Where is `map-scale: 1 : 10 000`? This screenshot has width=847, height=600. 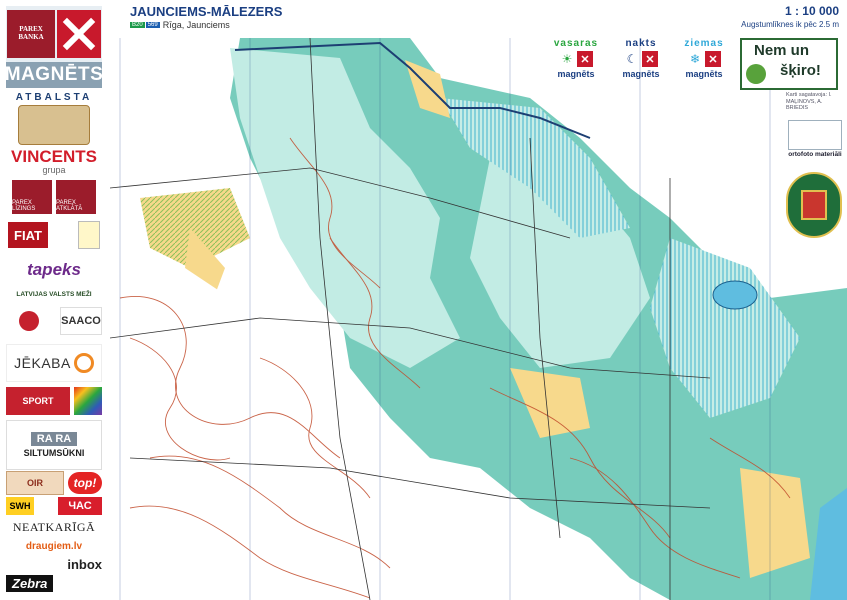 map-scale: 1 : 10 000 is located at coordinates (811, 11).